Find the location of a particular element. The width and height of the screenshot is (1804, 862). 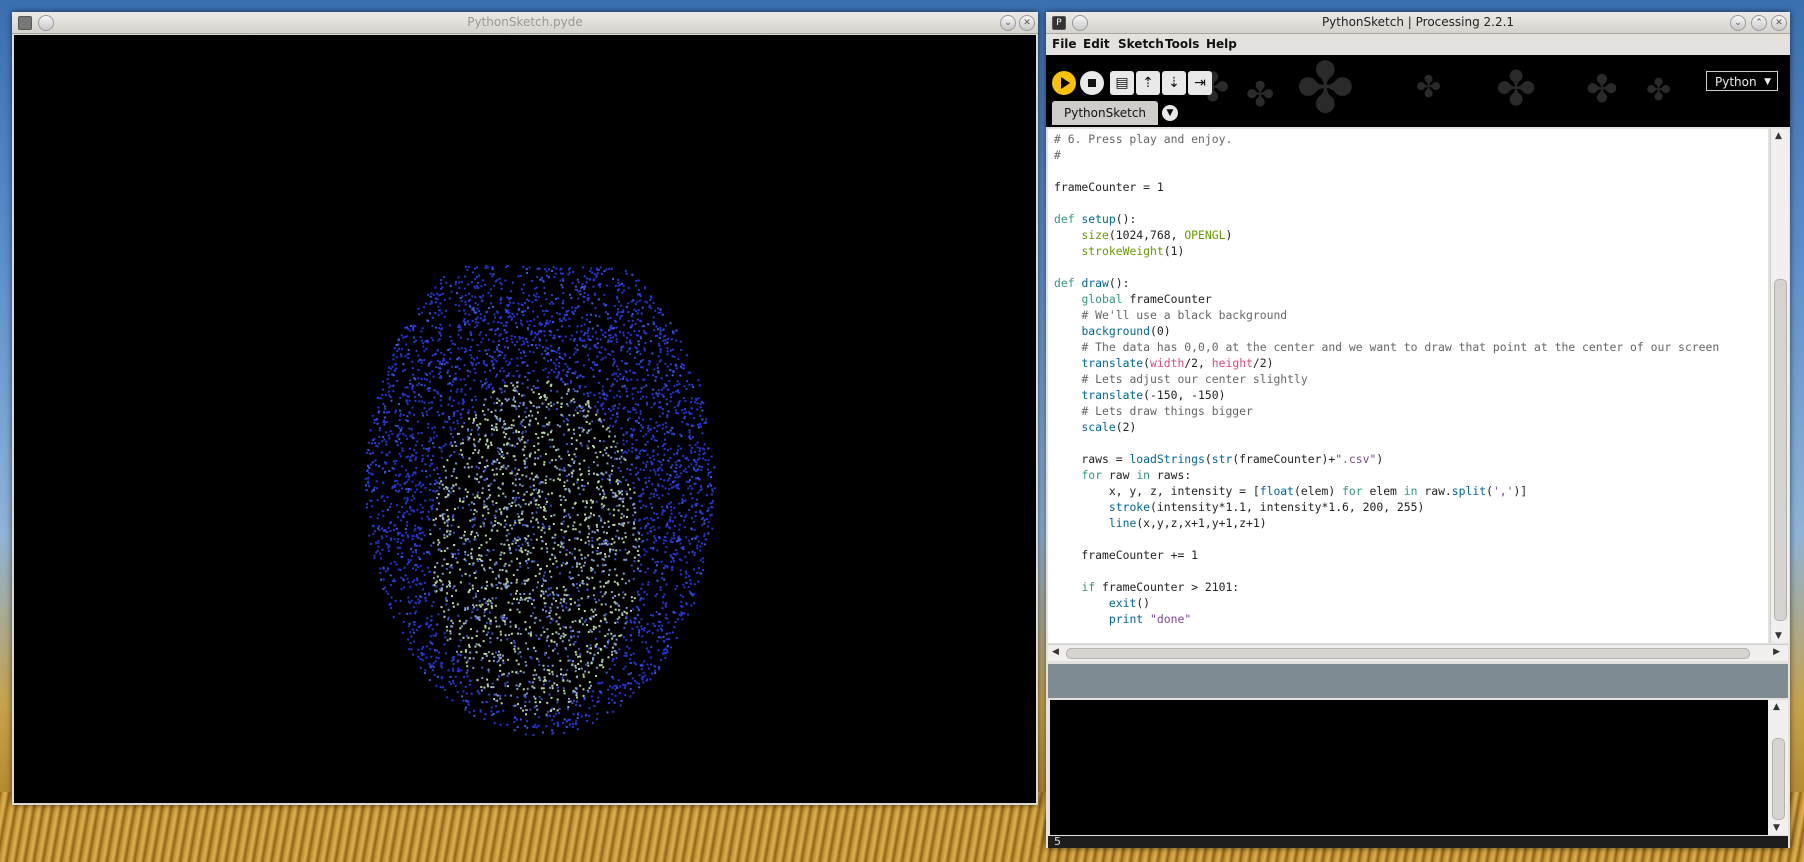

minimize-icon: ⌄ is located at coordinates (1008, 23).